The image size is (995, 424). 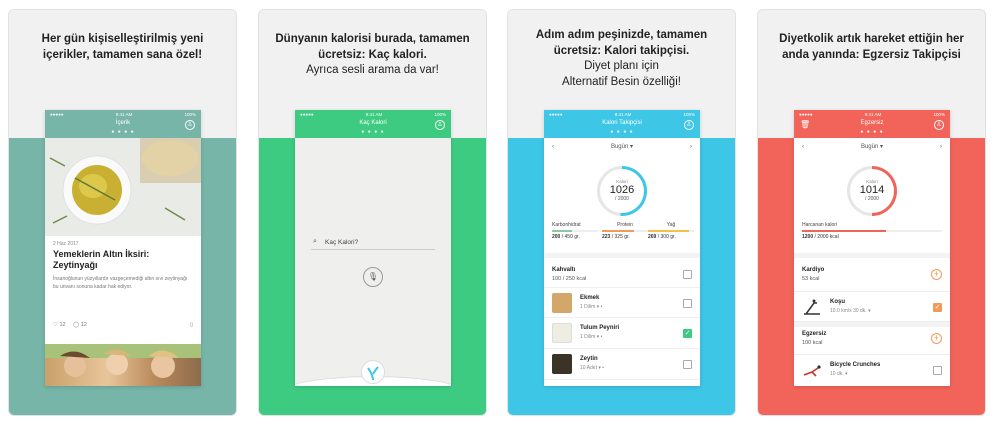 I want to click on heart-icon: ♡, so click(x=55, y=325).